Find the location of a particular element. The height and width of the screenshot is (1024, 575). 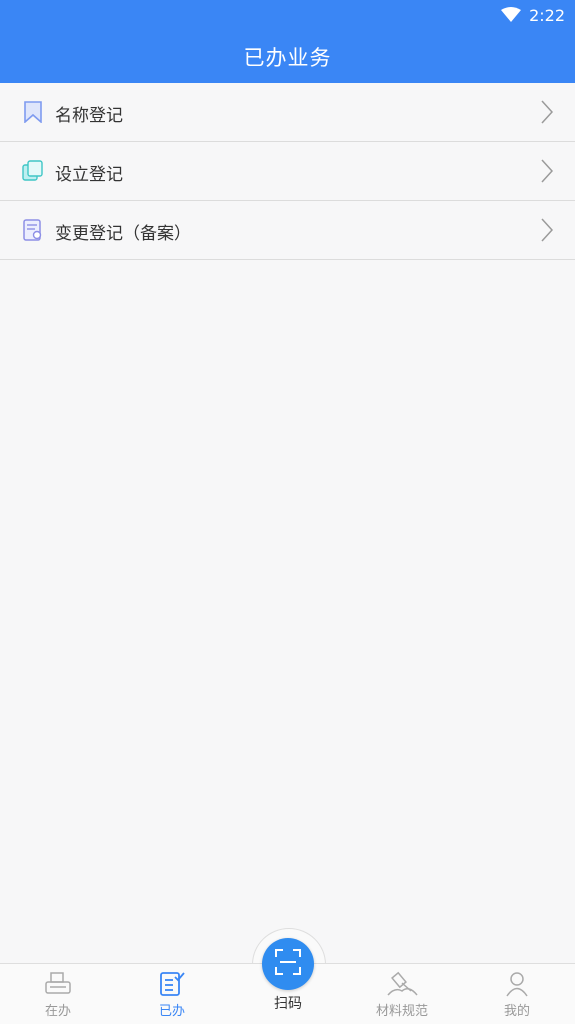

gavel-icon is located at coordinates (402, 984).